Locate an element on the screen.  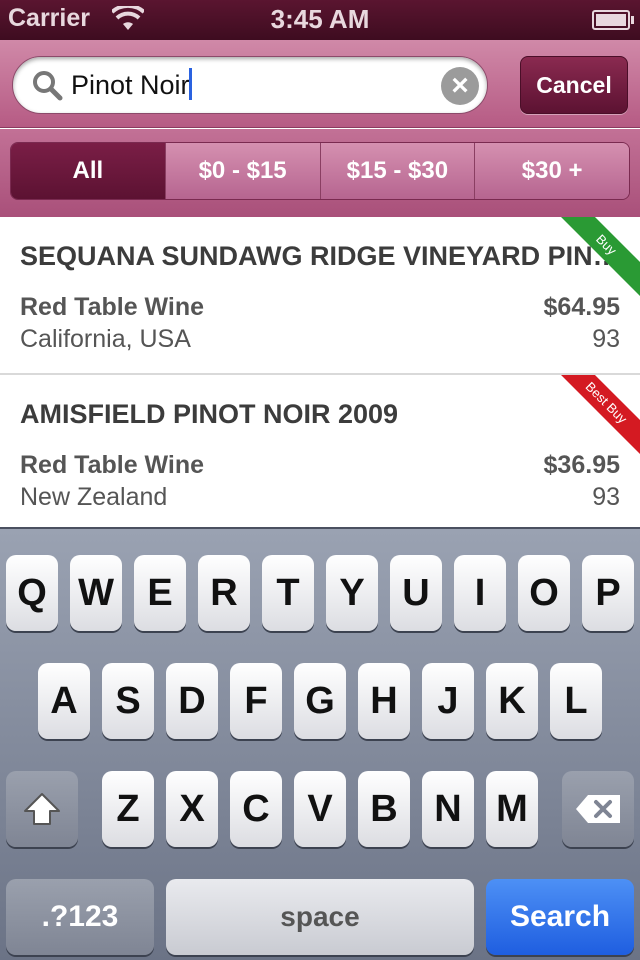
wine-price: $64.95 is located at coordinates (581, 307).